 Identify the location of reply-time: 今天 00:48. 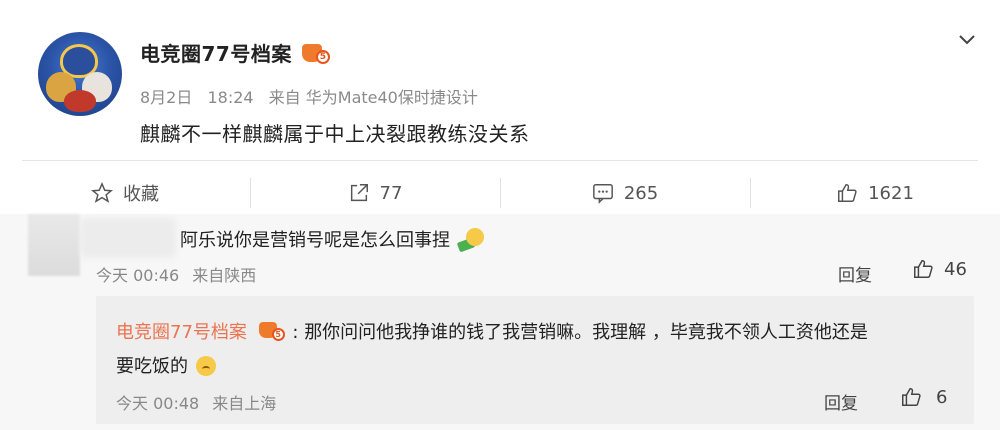
(158, 403).